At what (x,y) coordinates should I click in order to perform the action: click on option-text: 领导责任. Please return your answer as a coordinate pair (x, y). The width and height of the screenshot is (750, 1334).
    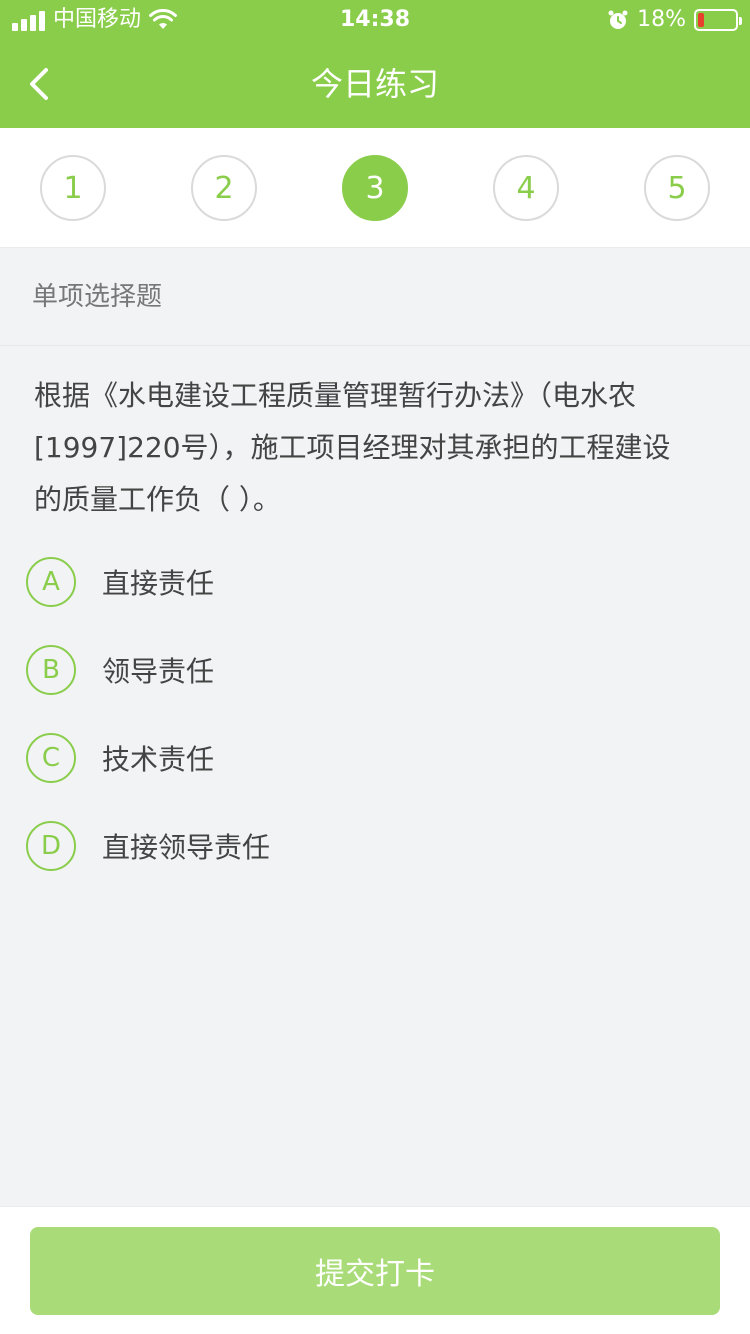
    Looking at the image, I should click on (158, 671).